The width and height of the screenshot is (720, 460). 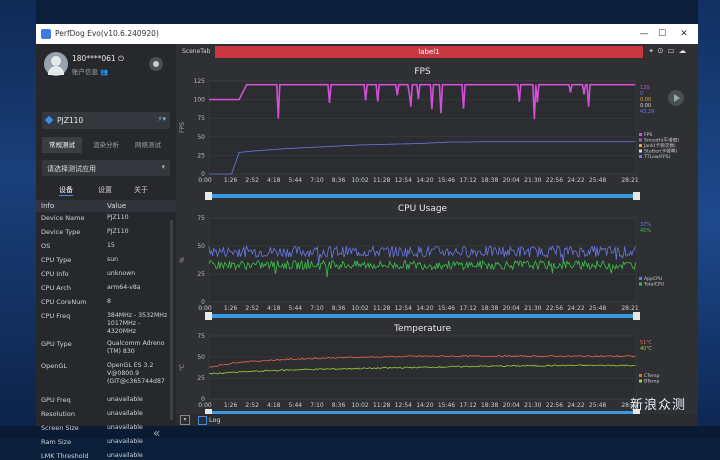 I want to click on sidebar-tabs: 常规测试 渲染分析 网络测试, so click(x=106, y=145).